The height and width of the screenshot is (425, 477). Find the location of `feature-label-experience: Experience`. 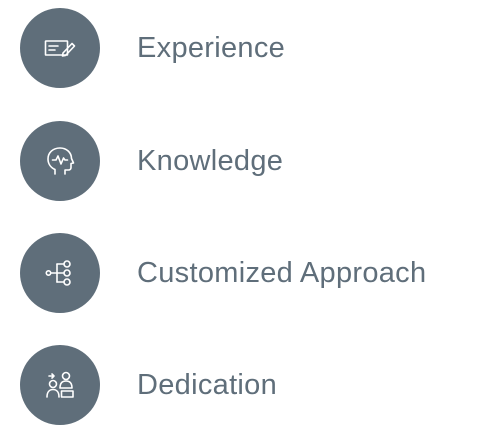

feature-label-experience: Experience is located at coordinates (211, 47).